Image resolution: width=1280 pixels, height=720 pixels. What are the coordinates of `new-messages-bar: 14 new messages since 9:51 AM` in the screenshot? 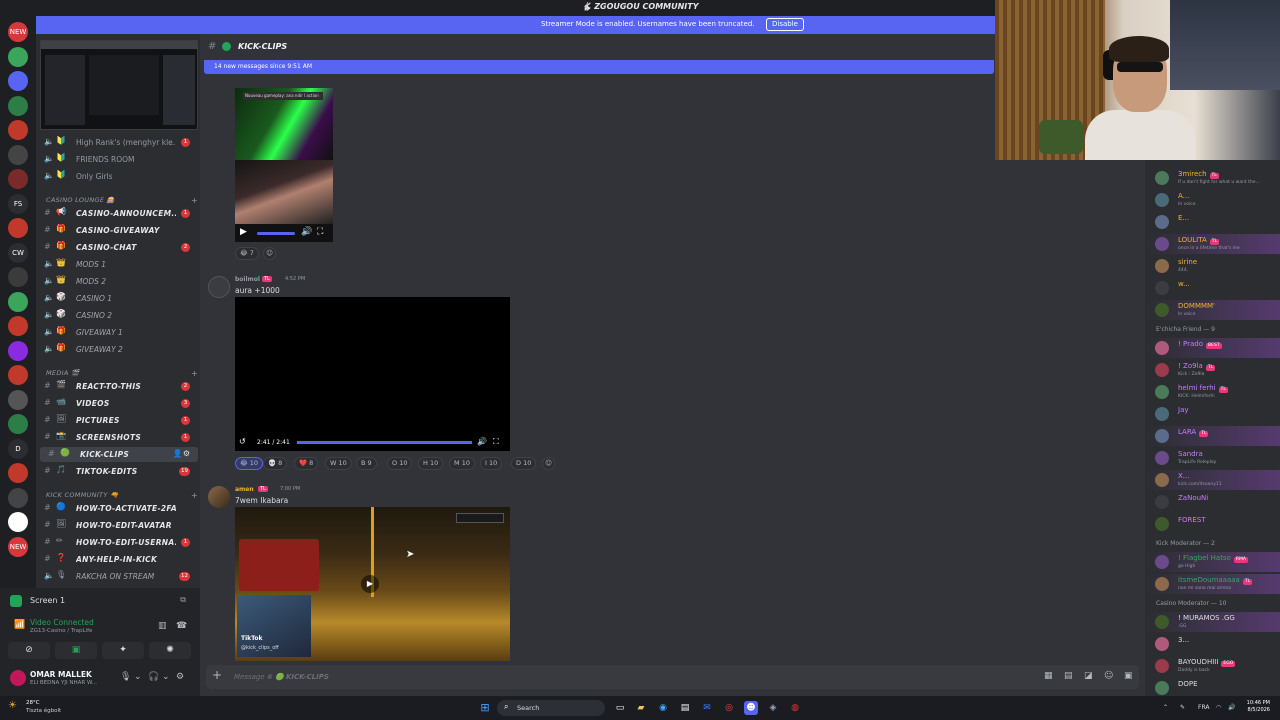 It's located at (599, 67).